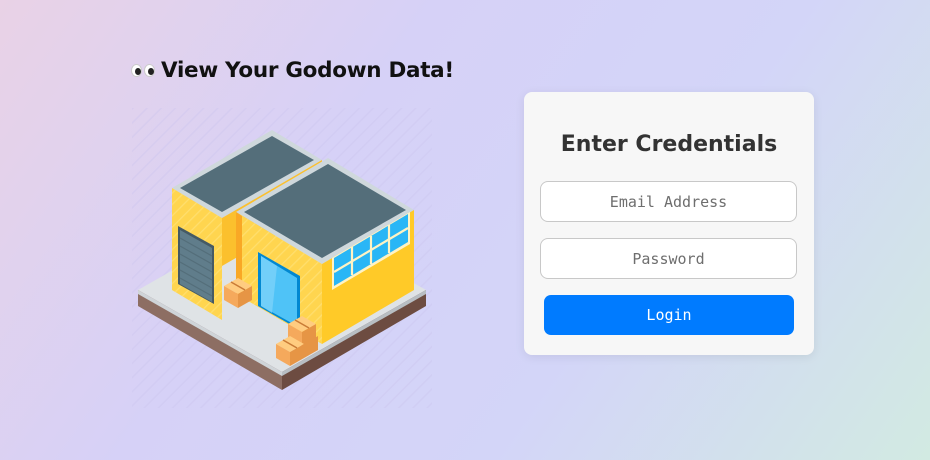  Describe the element at coordinates (143, 70) in the screenshot. I see `eyes-icon` at that location.